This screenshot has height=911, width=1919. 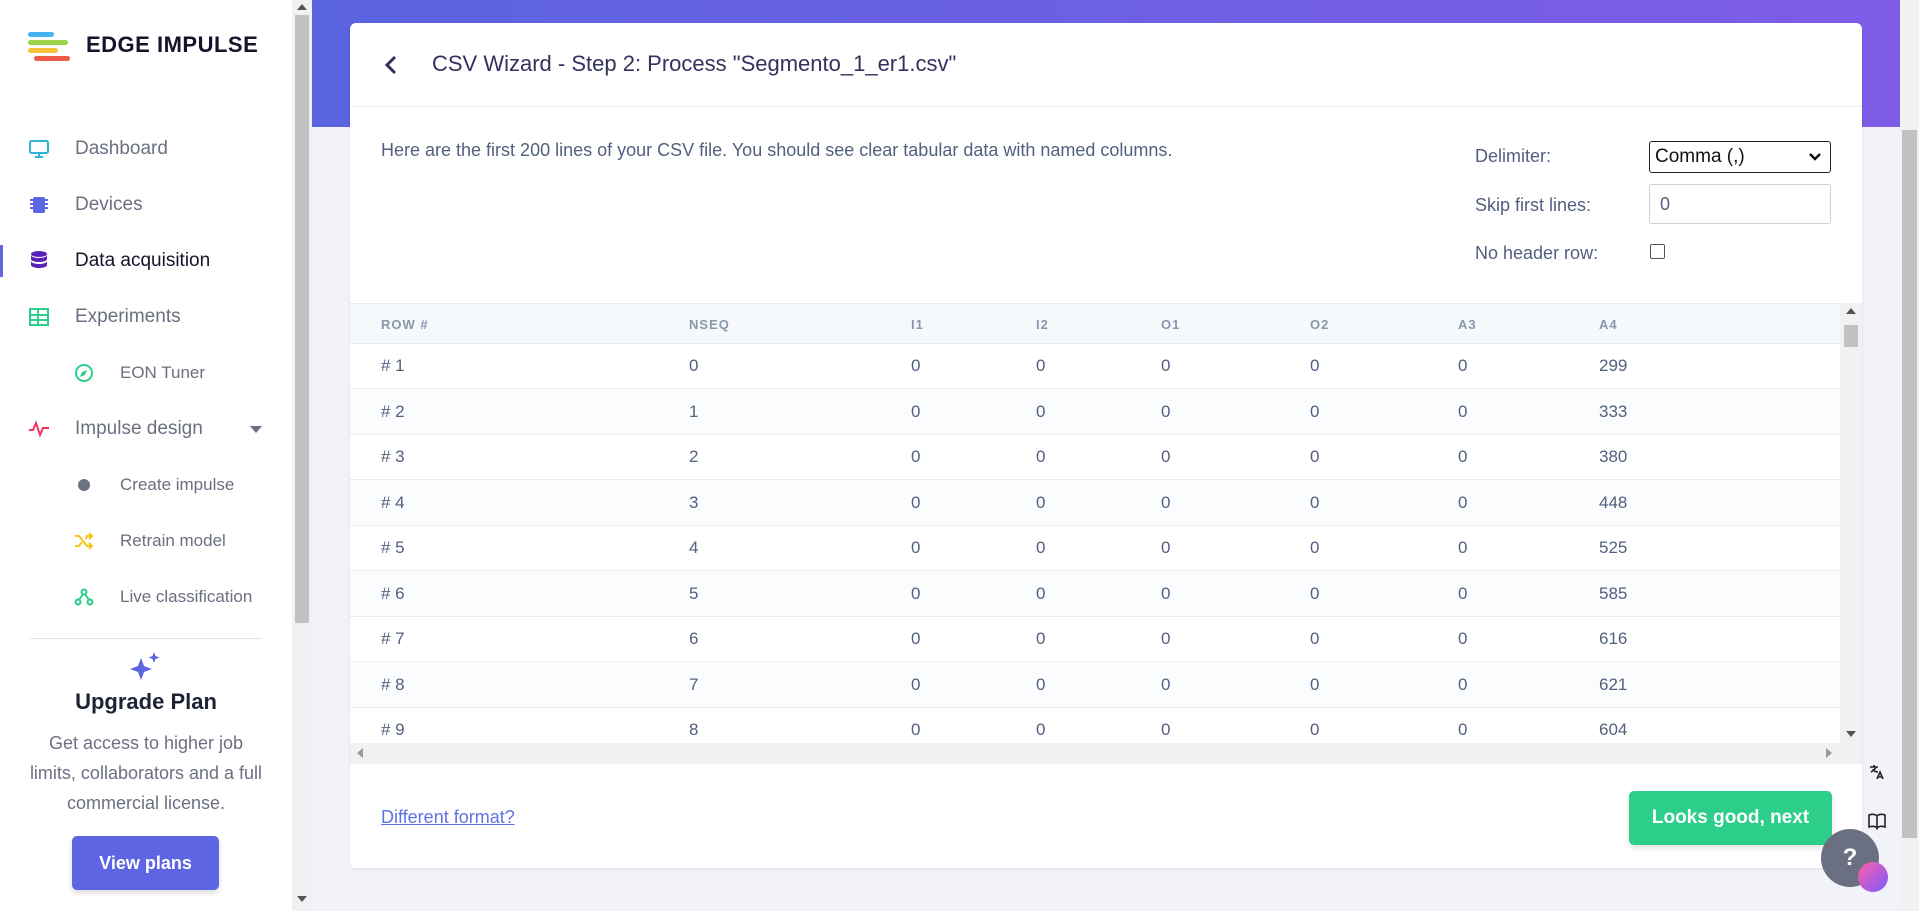 What do you see at coordinates (146, 638) in the screenshot?
I see `sidebar-divider` at bounding box center [146, 638].